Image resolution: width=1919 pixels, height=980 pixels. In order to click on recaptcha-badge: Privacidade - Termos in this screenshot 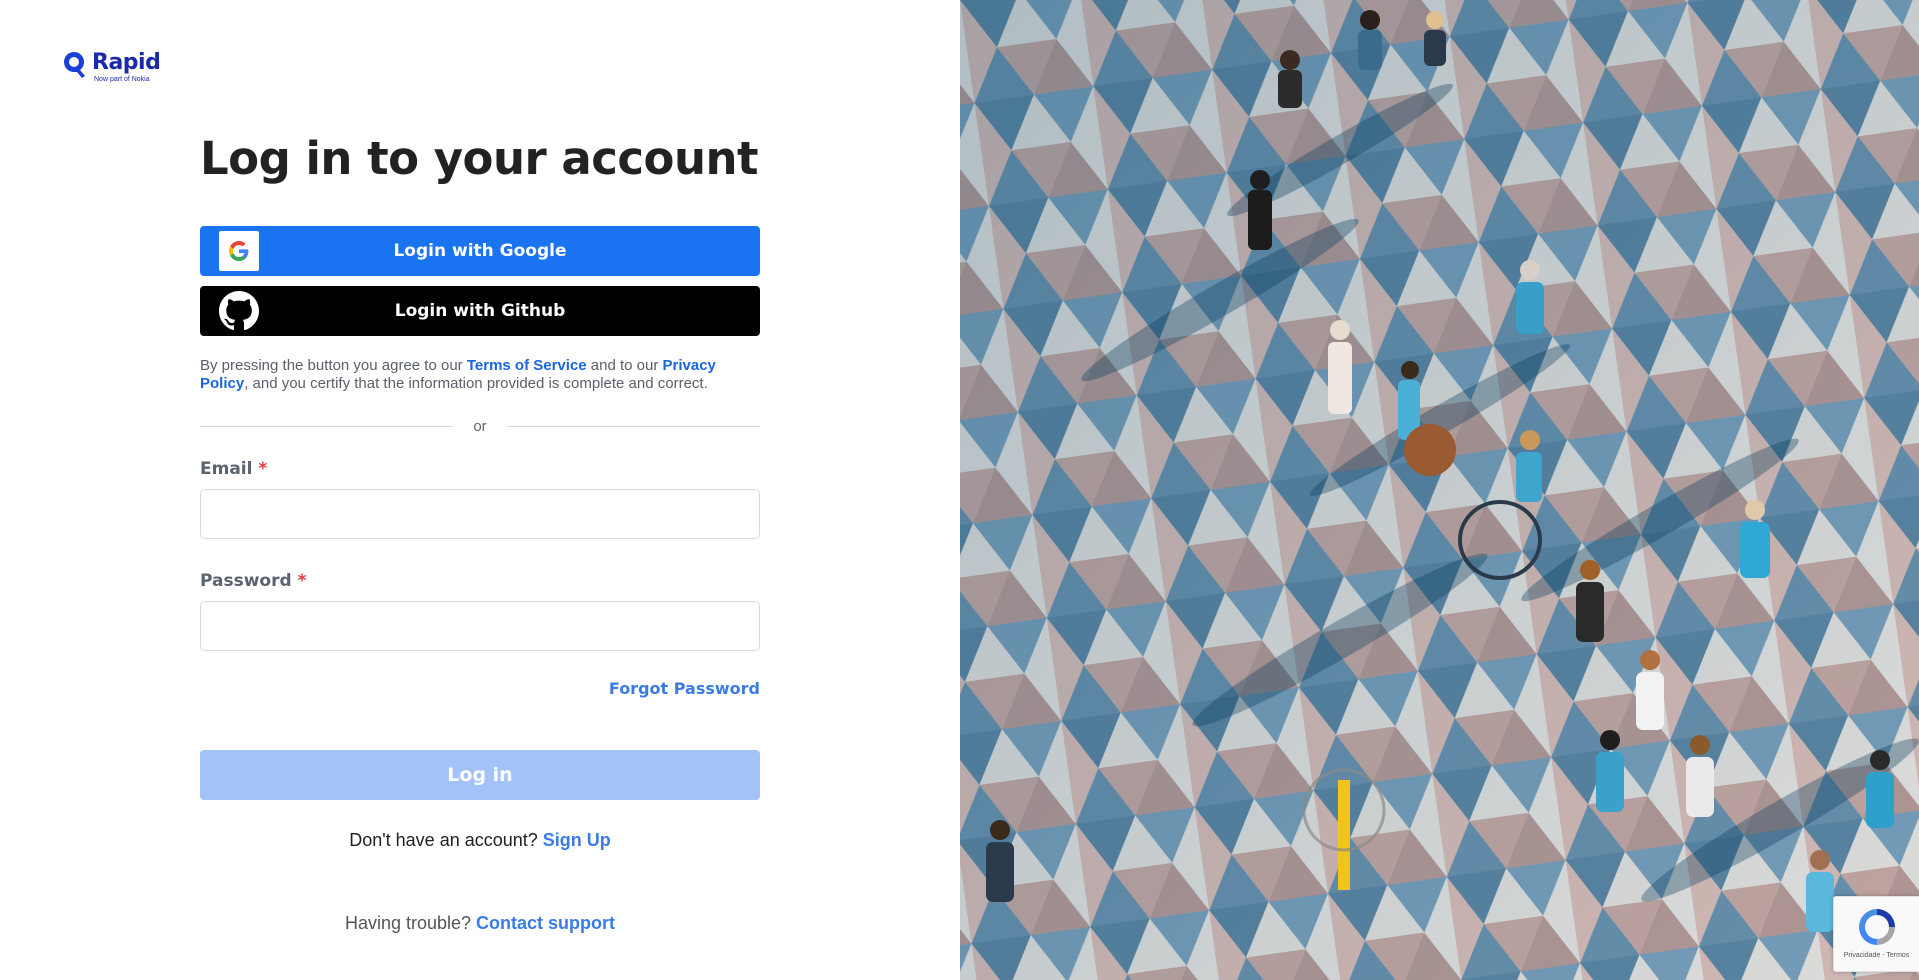, I will do `click(1876, 934)`.